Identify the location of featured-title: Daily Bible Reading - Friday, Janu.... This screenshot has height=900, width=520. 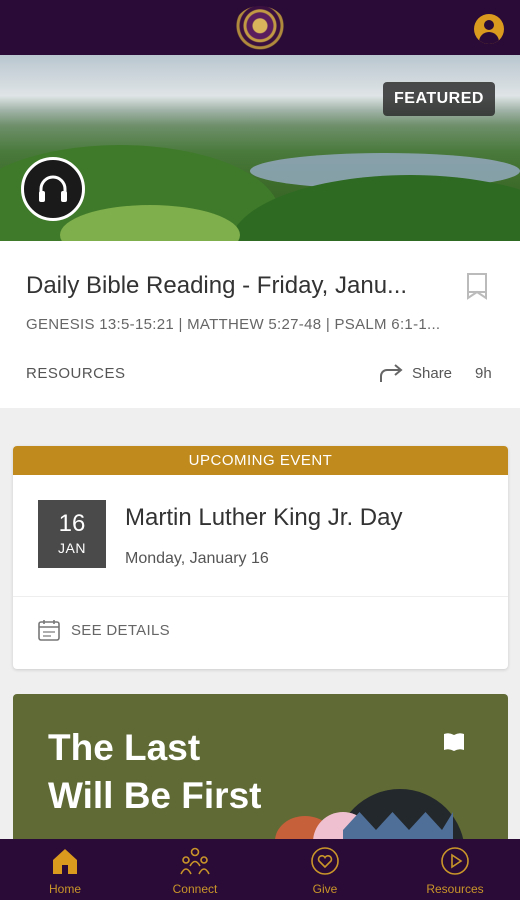
(231, 286).